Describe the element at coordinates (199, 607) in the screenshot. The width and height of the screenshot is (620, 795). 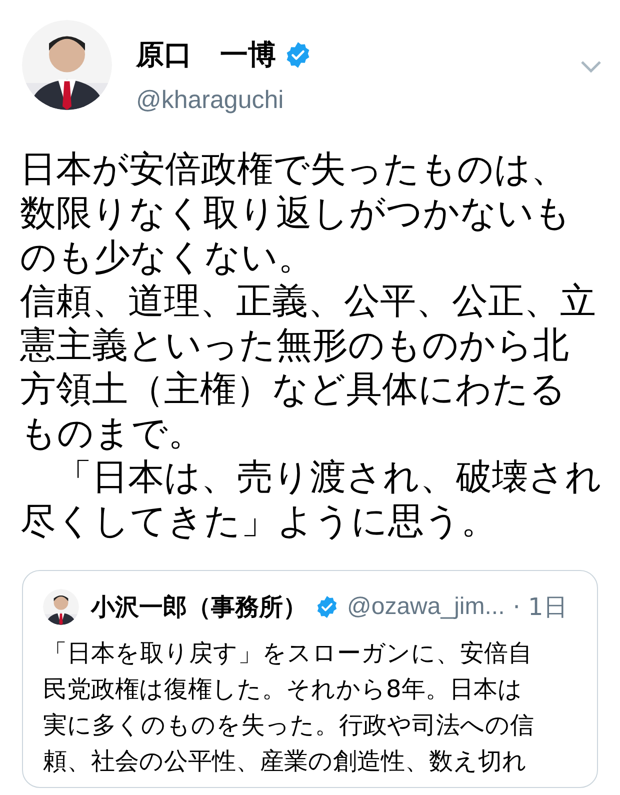
I see `quoted-author-name: 小沢一郎（事務所）` at that location.